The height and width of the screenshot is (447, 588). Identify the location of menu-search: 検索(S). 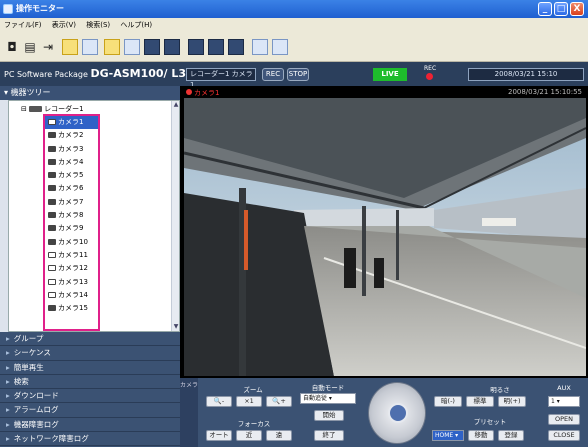
(98, 25).